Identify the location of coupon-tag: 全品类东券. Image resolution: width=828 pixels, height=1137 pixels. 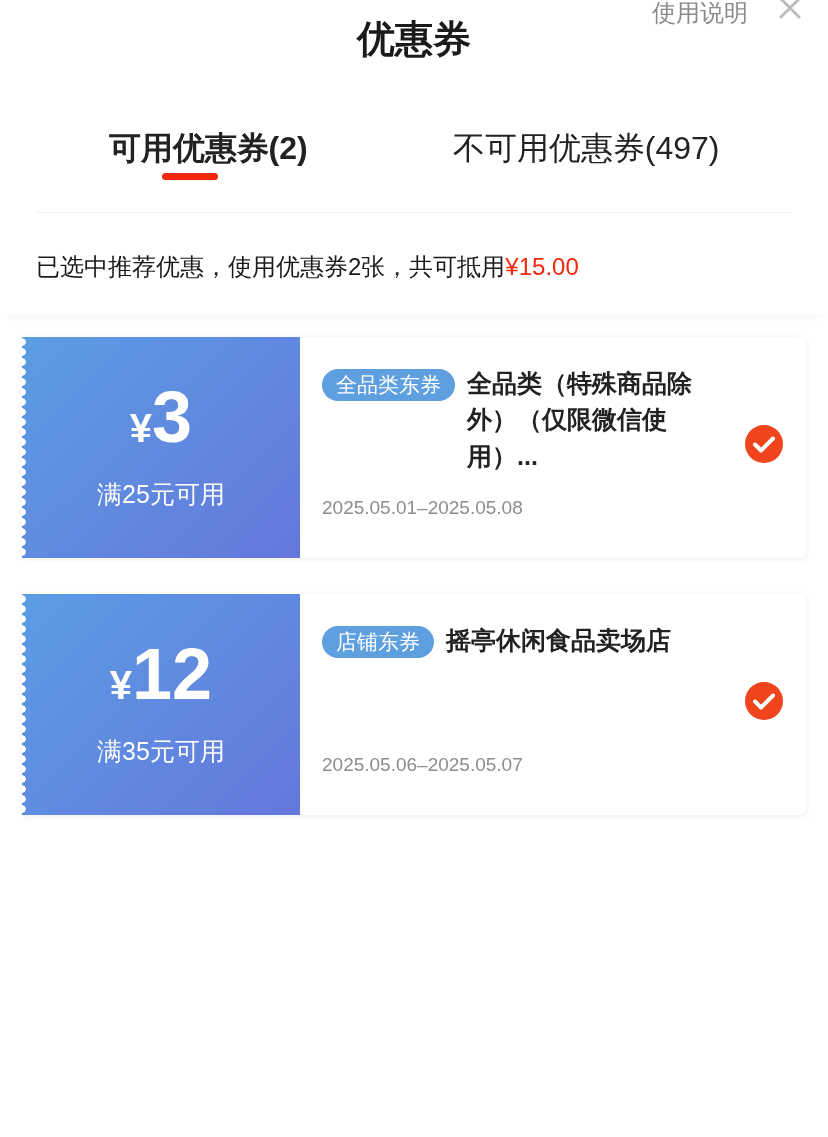
(388, 385).